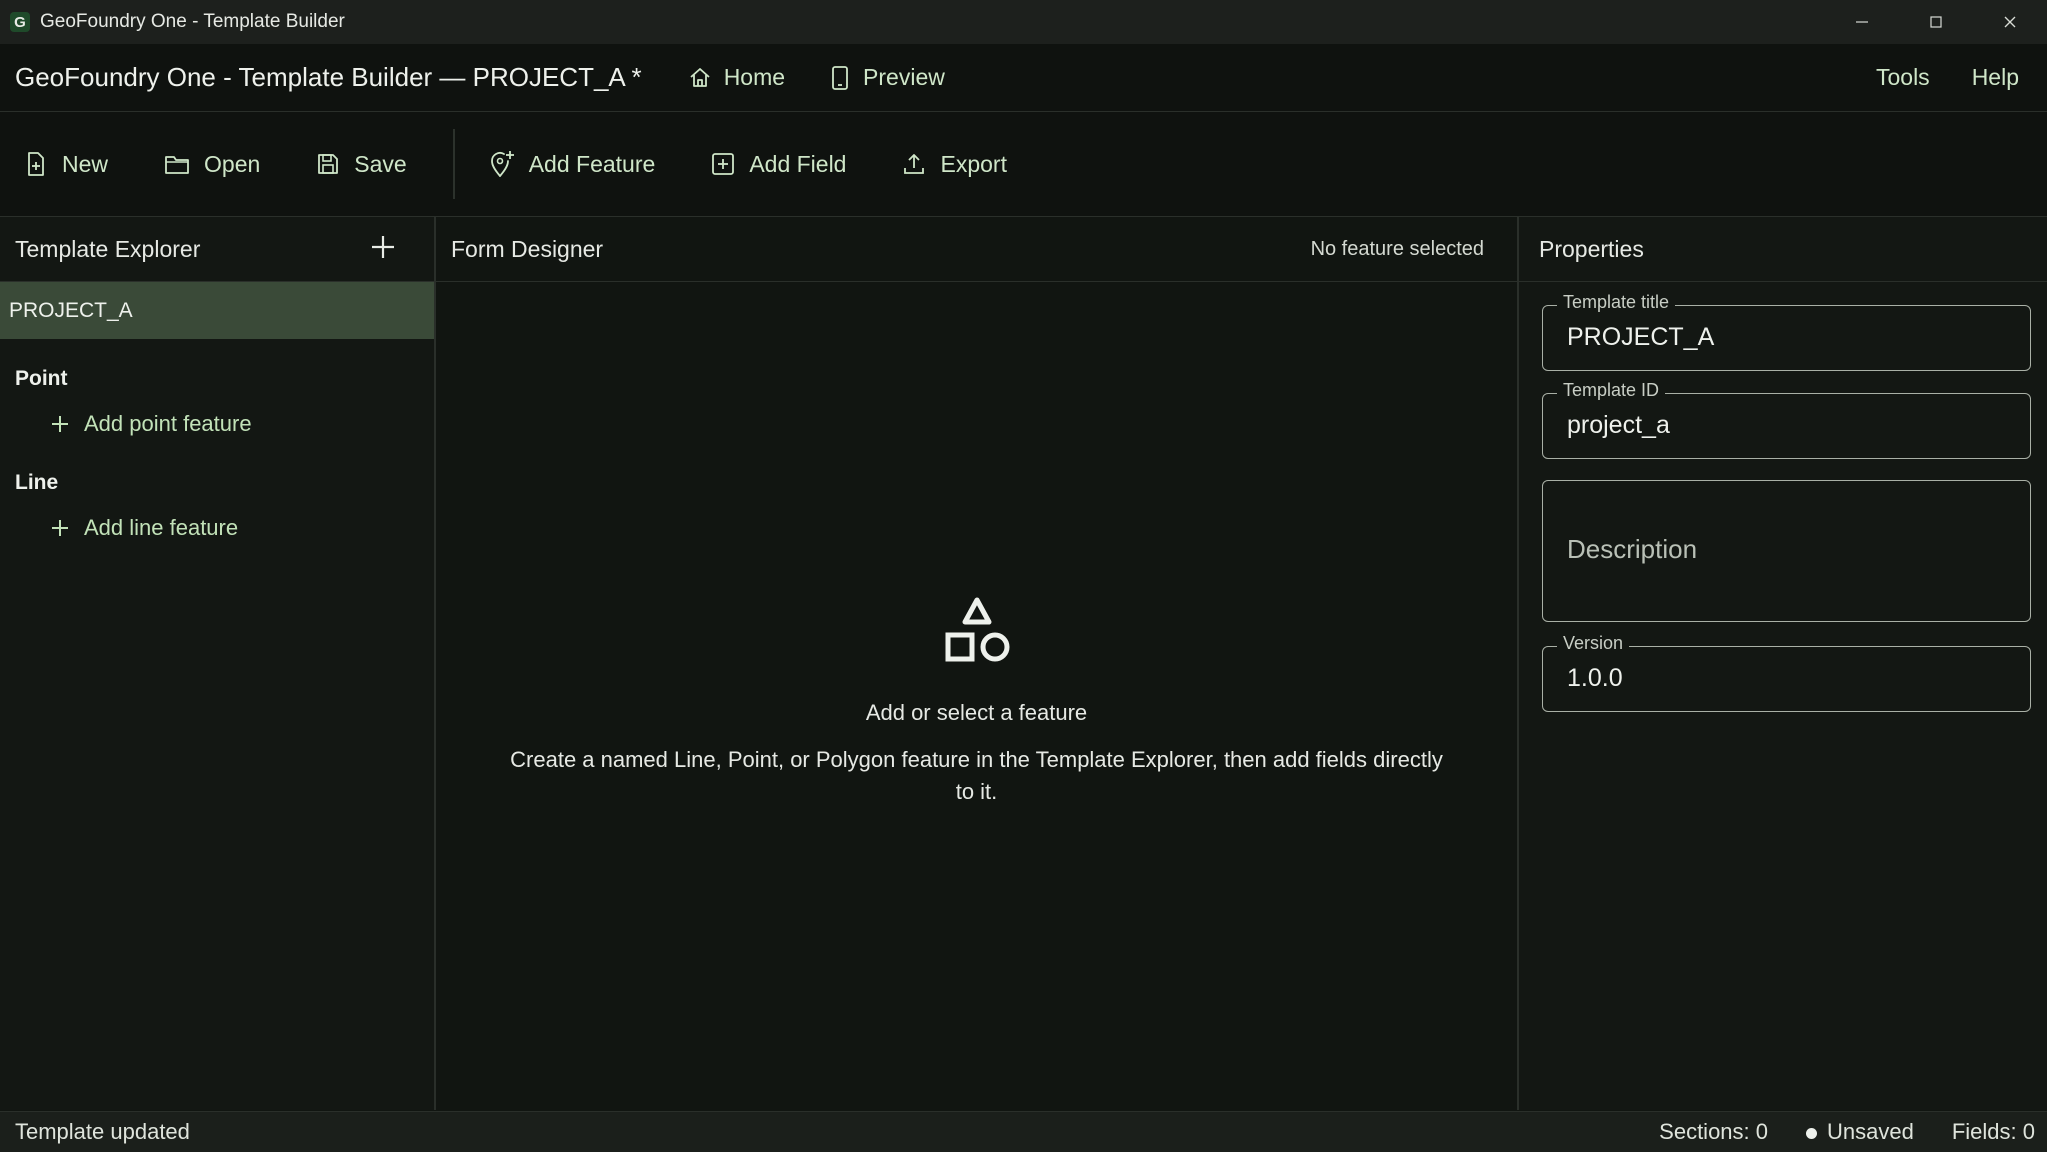 The width and height of the screenshot is (2047, 1152). What do you see at coordinates (502, 164) in the screenshot?
I see `add-location-icon` at bounding box center [502, 164].